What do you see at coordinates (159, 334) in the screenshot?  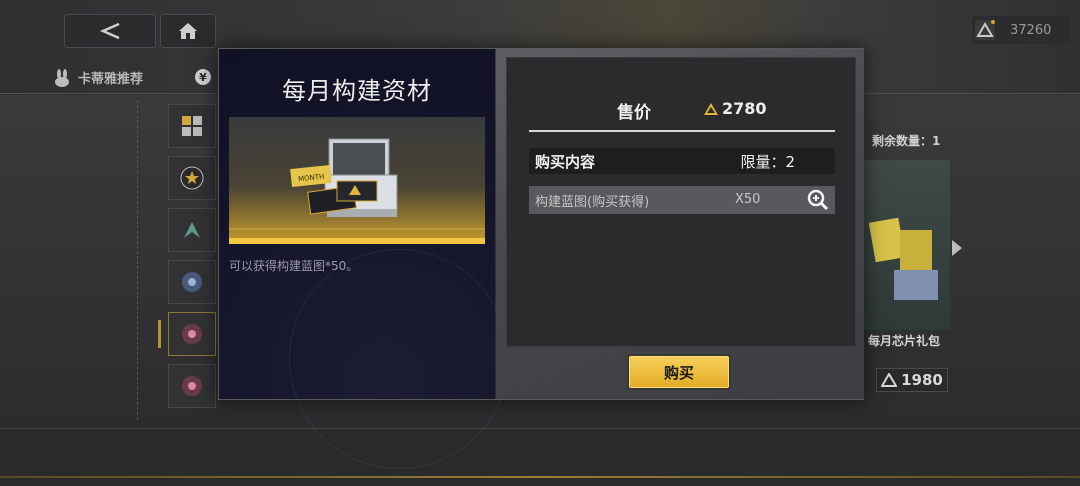 I see `selected-marker` at bounding box center [159, 334].